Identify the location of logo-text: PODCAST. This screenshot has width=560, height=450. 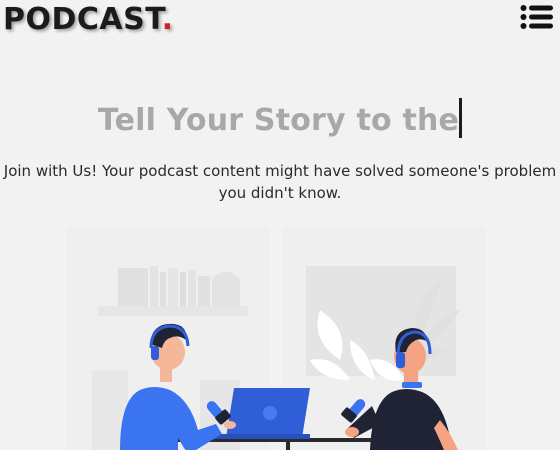
(82, 19).